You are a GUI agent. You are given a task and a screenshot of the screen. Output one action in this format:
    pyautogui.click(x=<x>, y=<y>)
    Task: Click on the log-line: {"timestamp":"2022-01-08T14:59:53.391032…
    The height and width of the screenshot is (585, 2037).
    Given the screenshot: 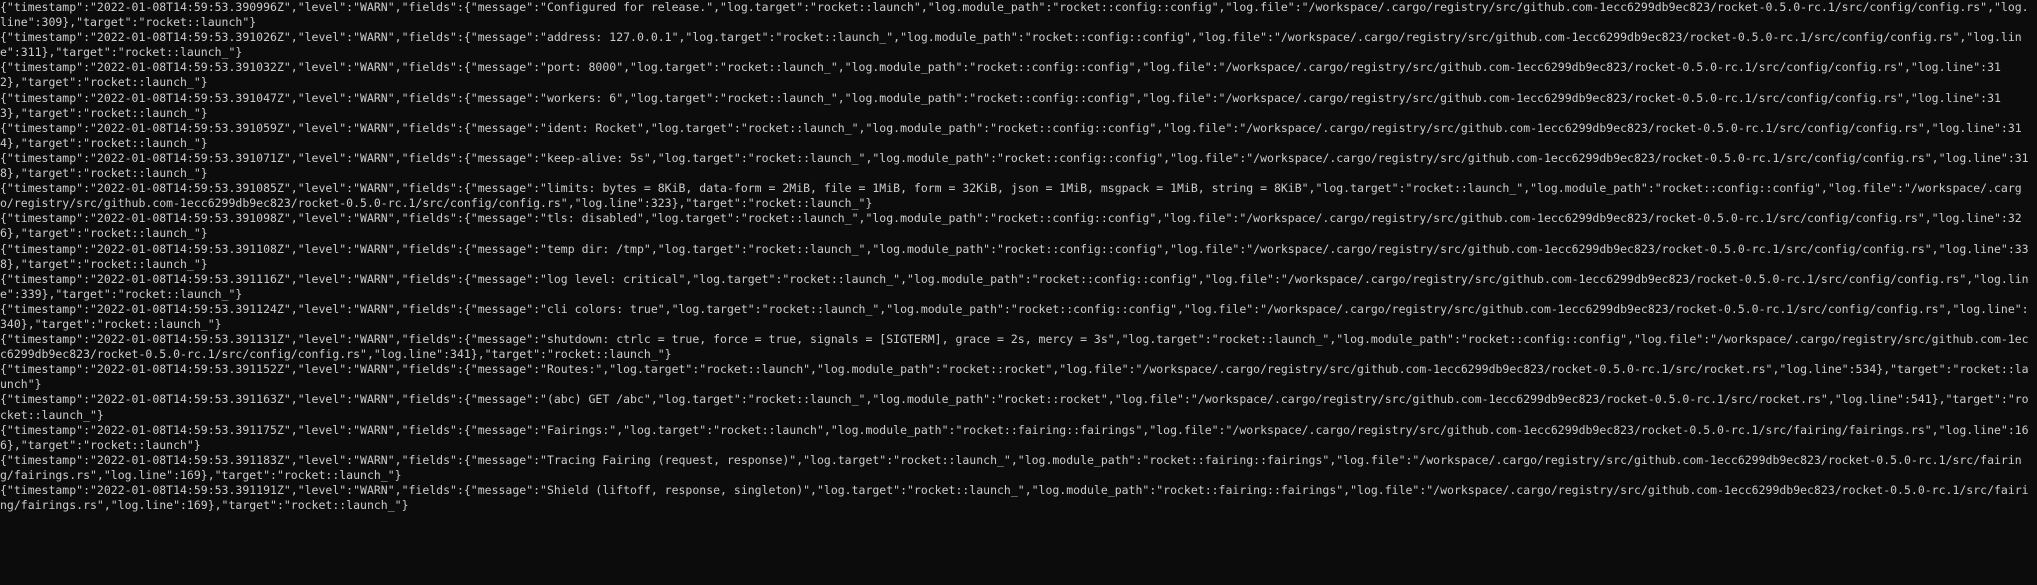 What is the action you would take?
    pyautogui.click(x=1000, y=75)
    